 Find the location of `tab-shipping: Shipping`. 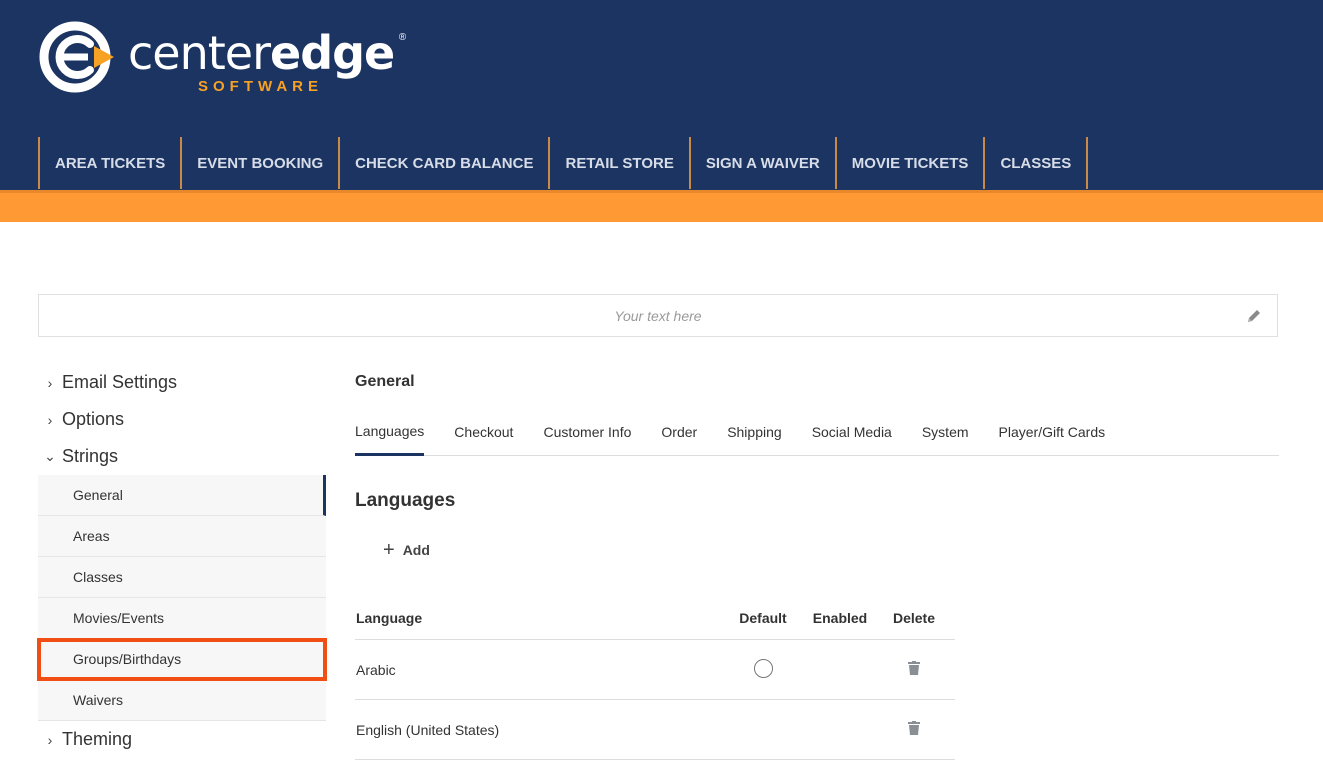

tab-shipping: Shipping is located at coordinates (754, 431).